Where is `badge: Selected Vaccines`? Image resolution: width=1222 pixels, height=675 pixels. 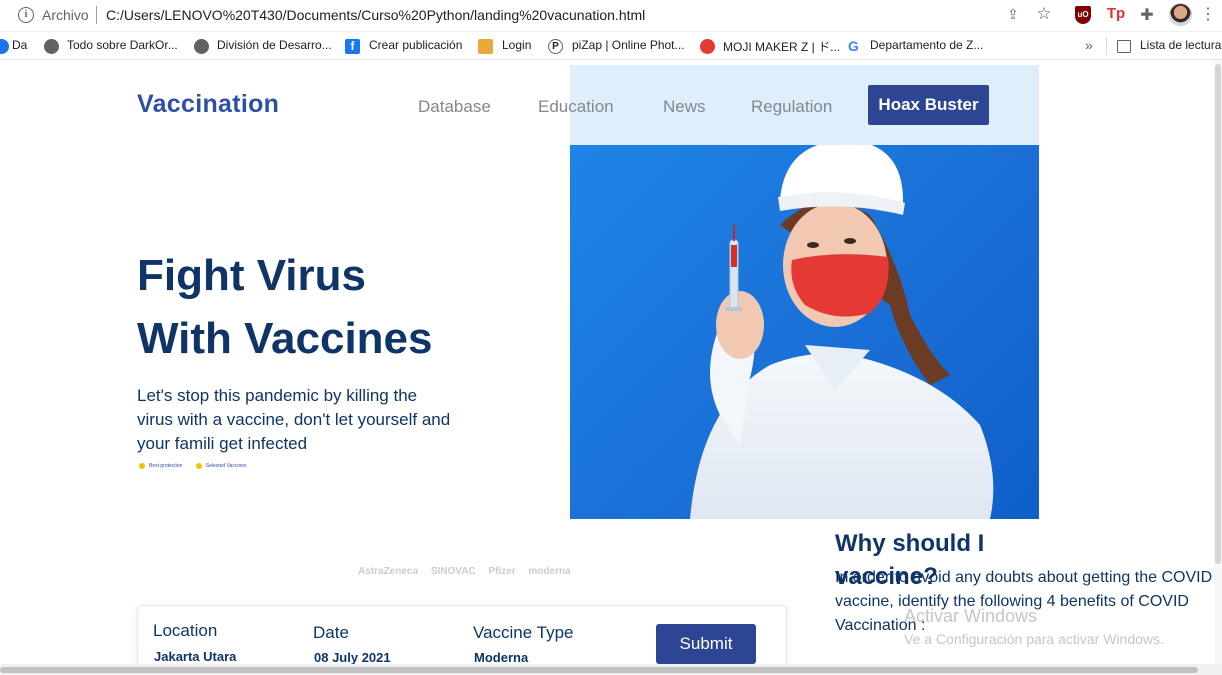 badge: Selected Vaccines is located at coordinates (221, 466).